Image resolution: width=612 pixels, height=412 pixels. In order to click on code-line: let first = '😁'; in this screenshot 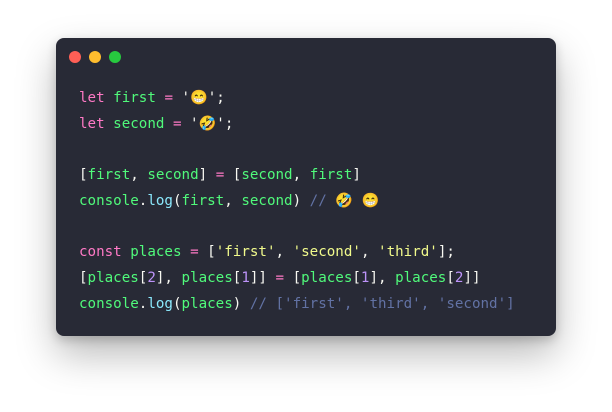, I will do `click(297, 99)`.